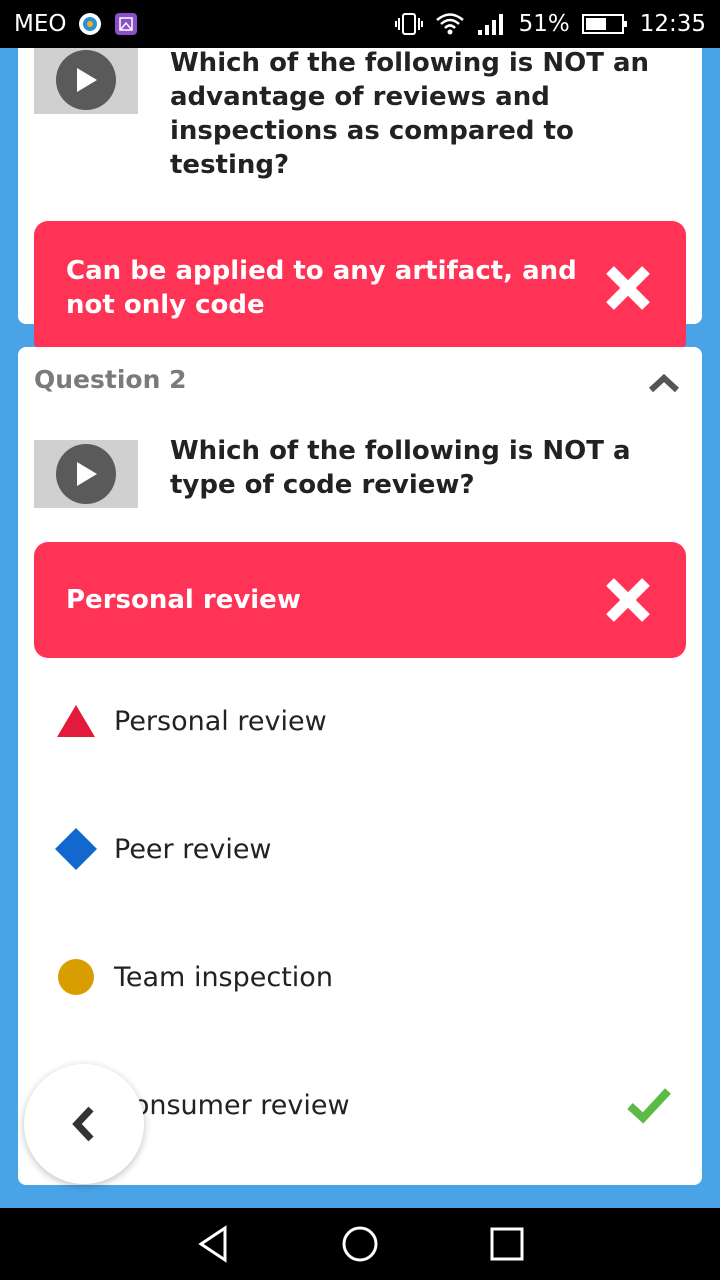 Image resolution: width=720 pixels, height=1280 pixels. I want to click on option-label: Peer review, so click(193, 849).